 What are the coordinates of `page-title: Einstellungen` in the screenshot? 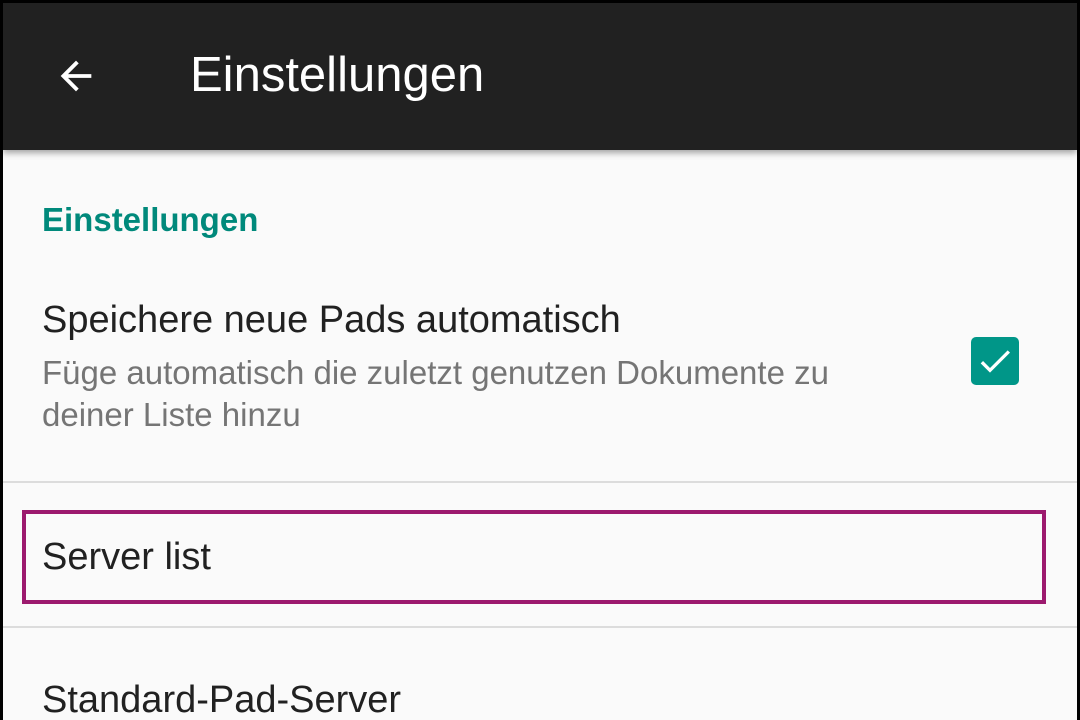 It's located at (337, 75).